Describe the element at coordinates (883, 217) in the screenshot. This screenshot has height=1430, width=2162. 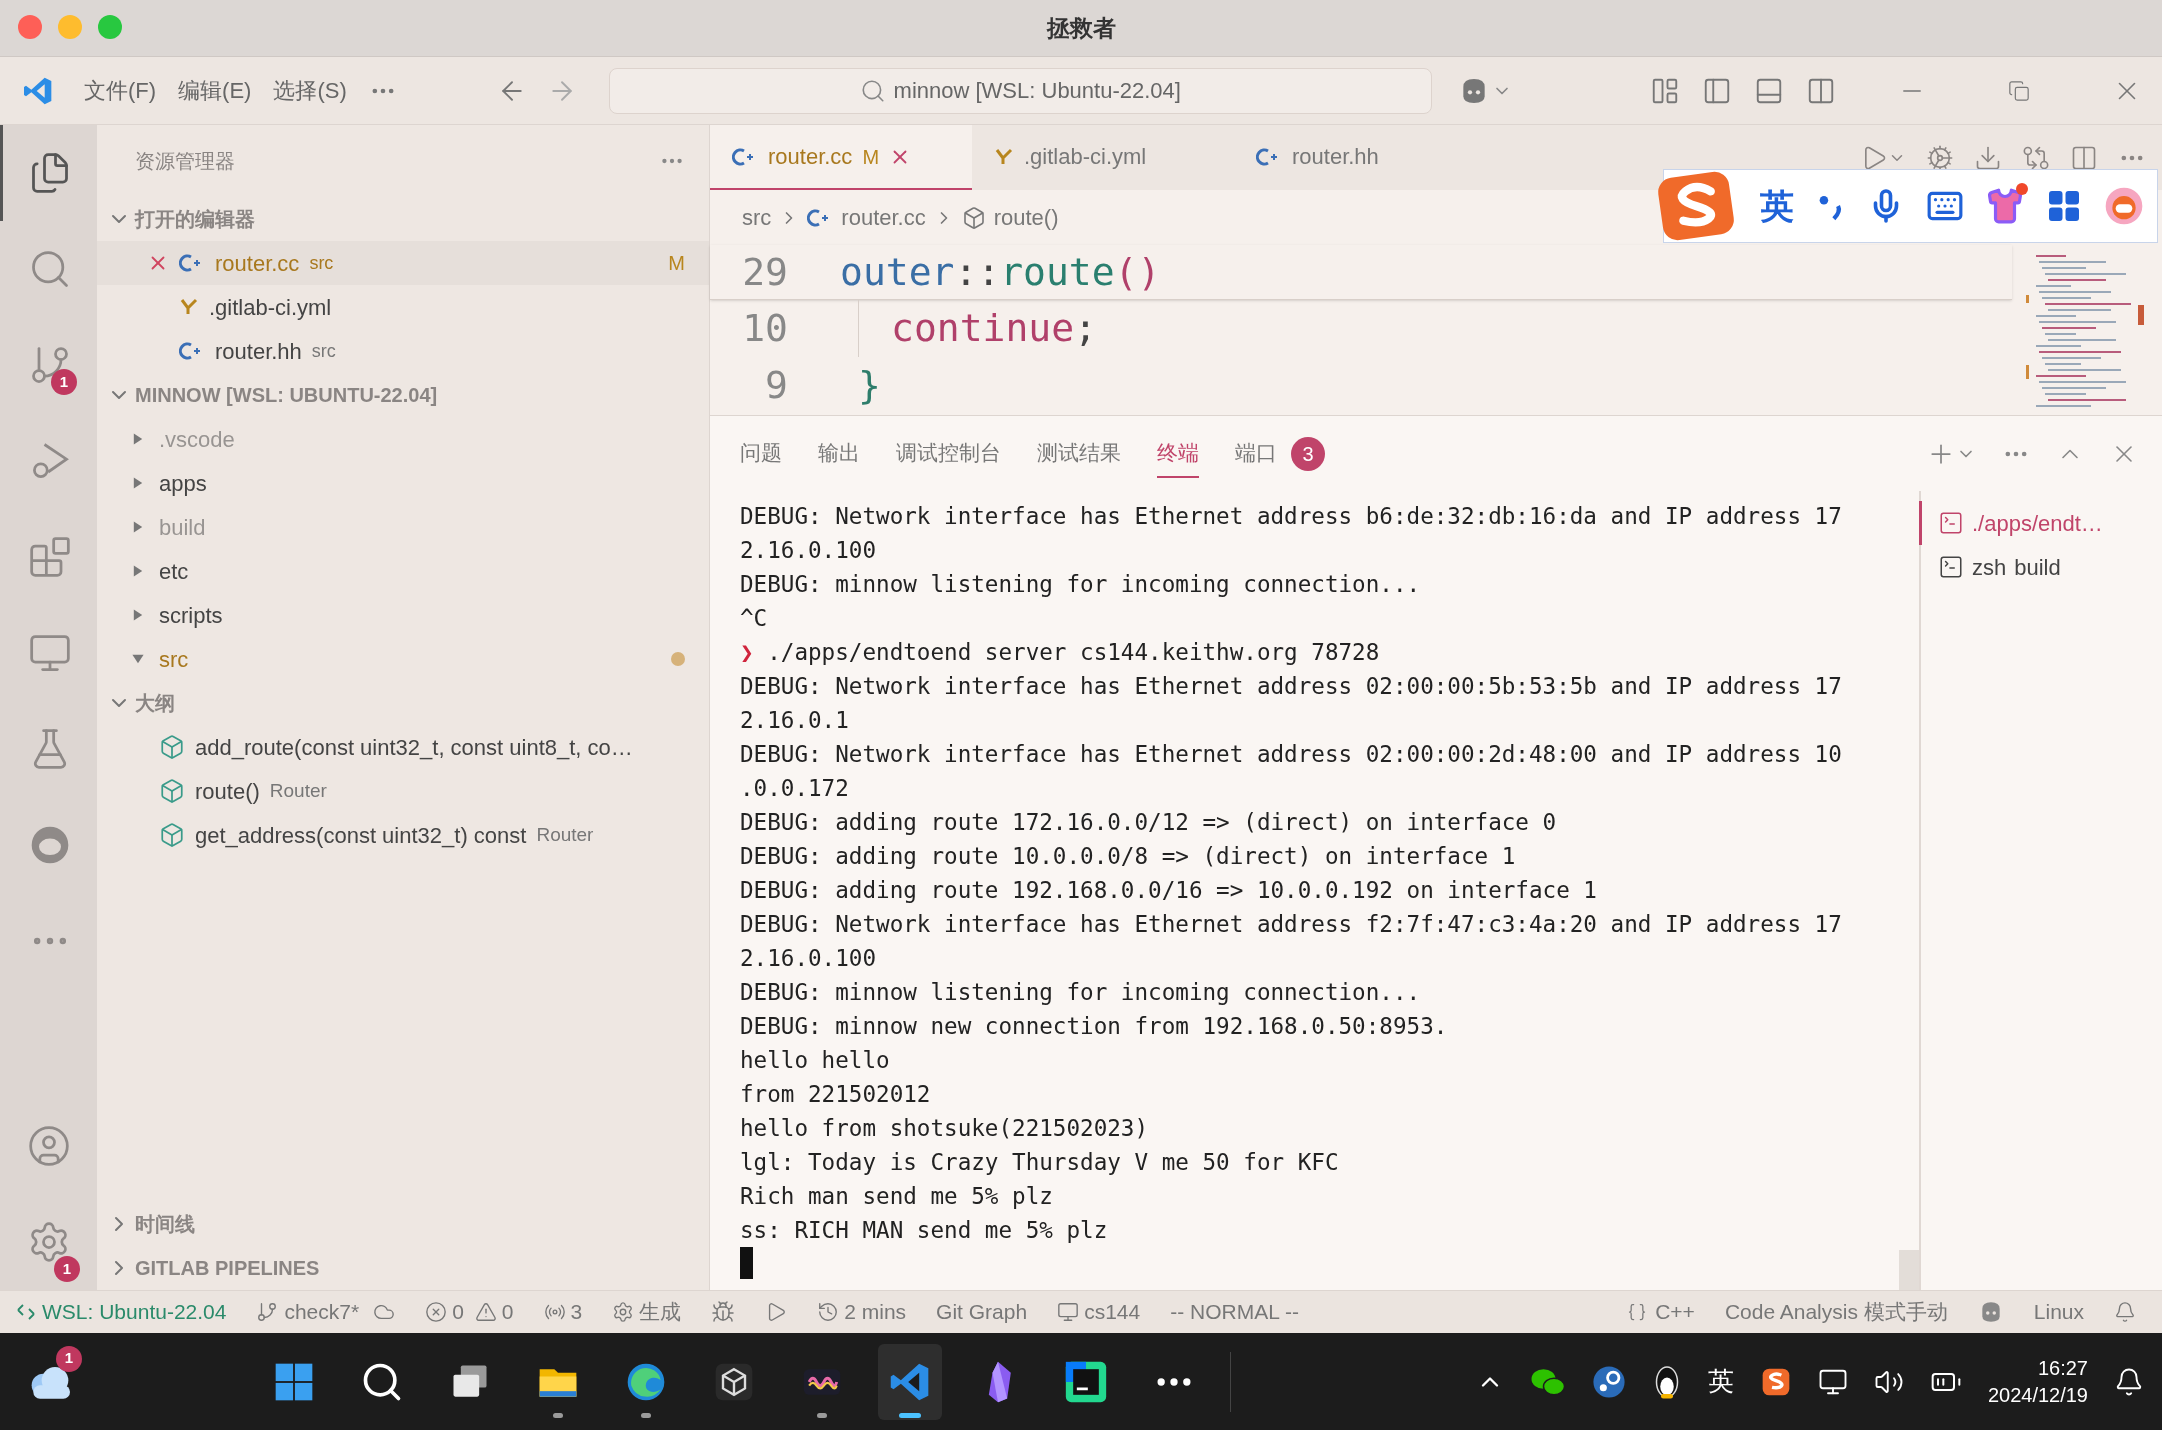
I see `breadcrumb: router.cc` at that location.